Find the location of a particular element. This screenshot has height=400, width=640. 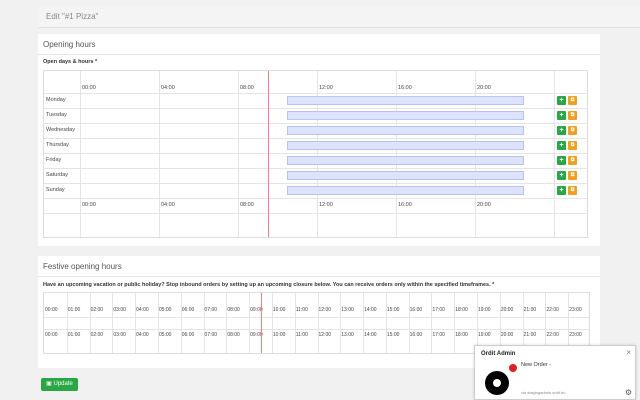

hour-label: 17:00 is located at coordinates (438, 335).